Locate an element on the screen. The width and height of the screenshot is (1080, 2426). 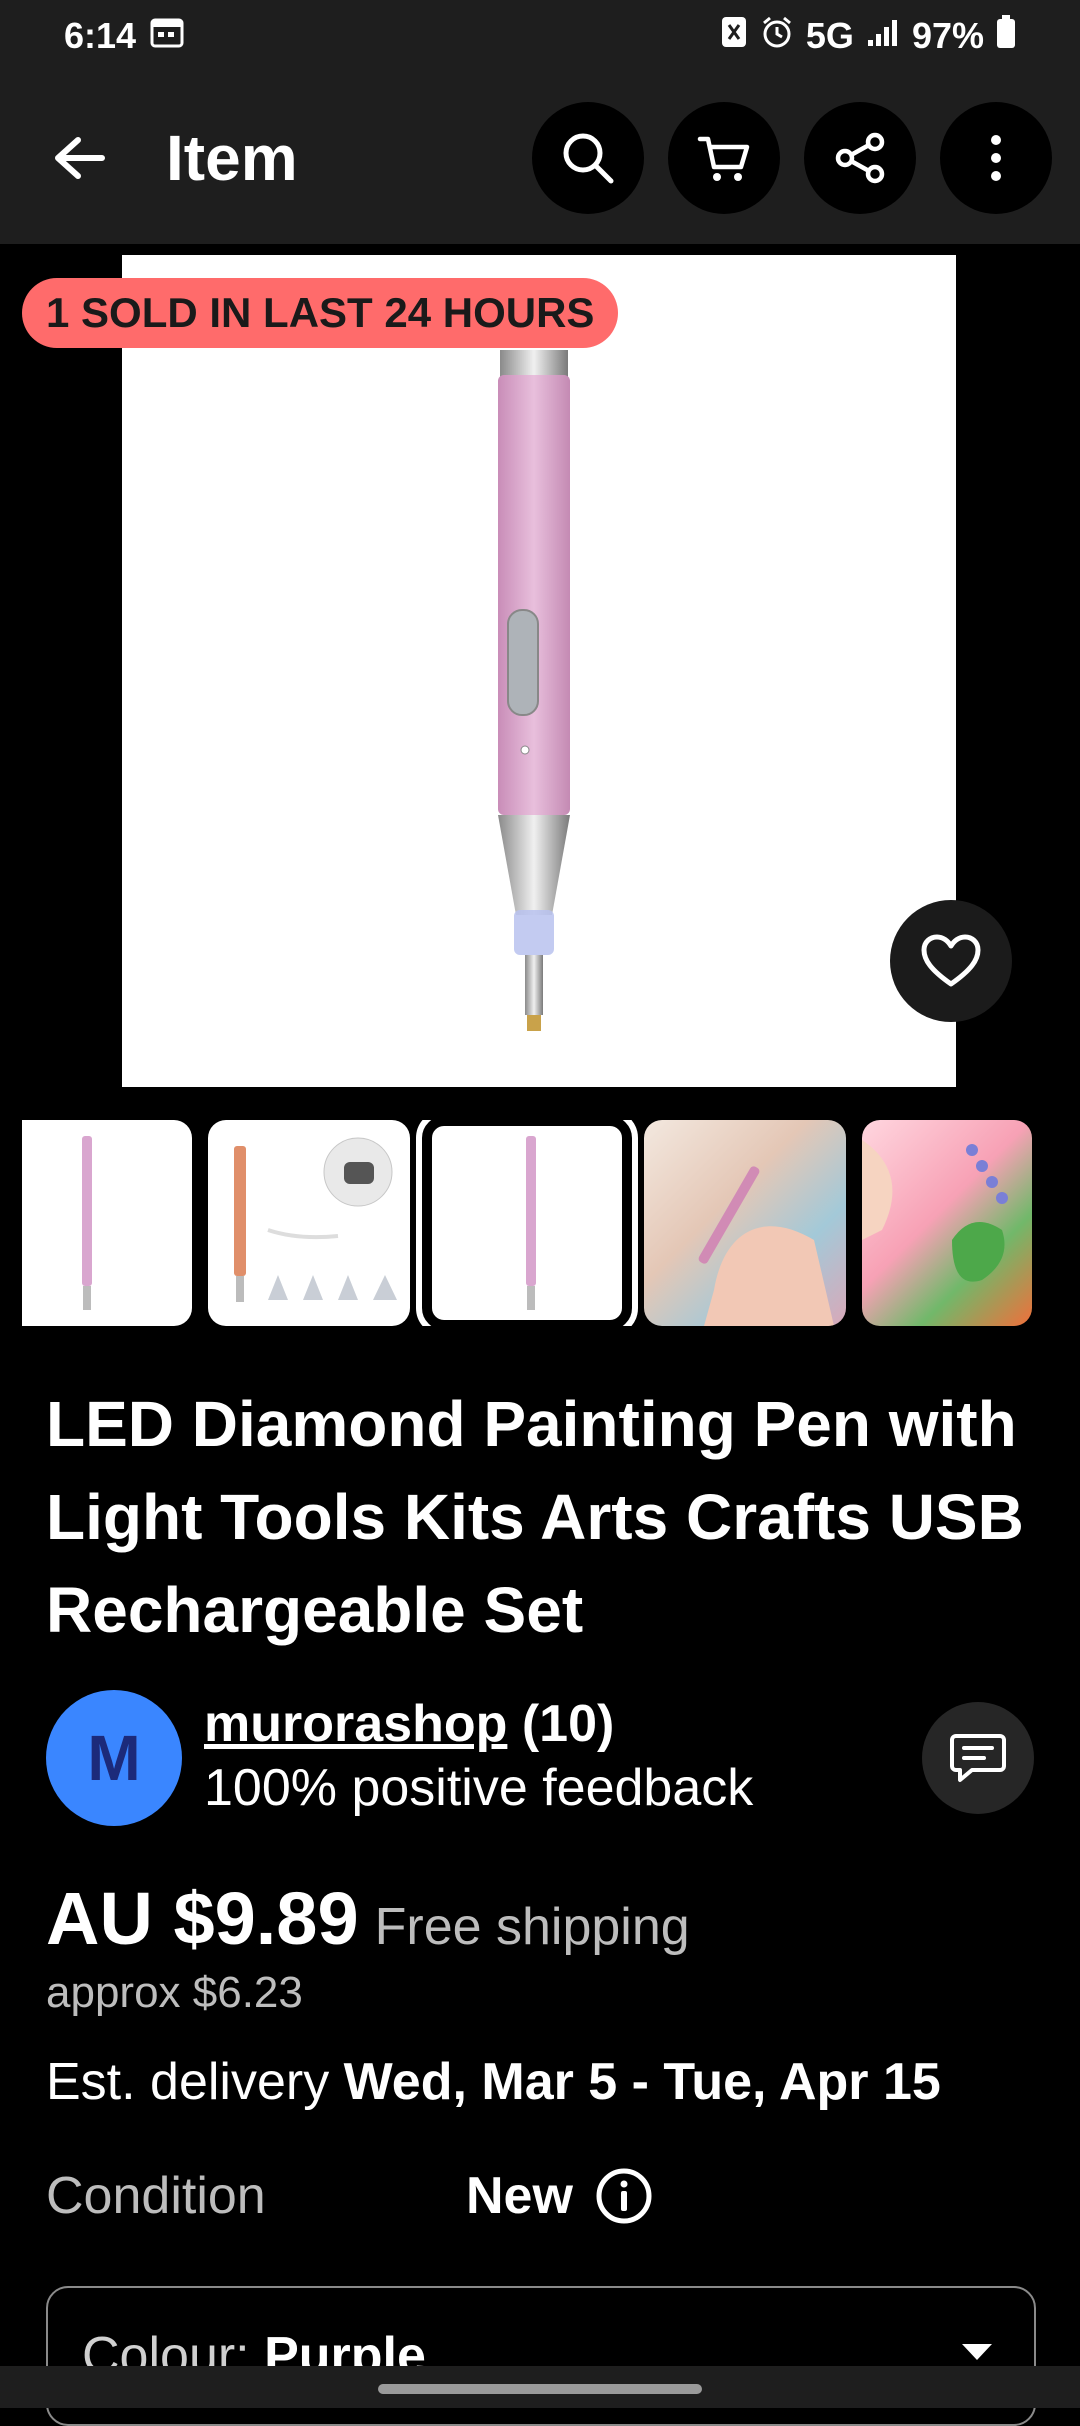
seller-name-link: murorashop is located at coordinates (355, 1724).